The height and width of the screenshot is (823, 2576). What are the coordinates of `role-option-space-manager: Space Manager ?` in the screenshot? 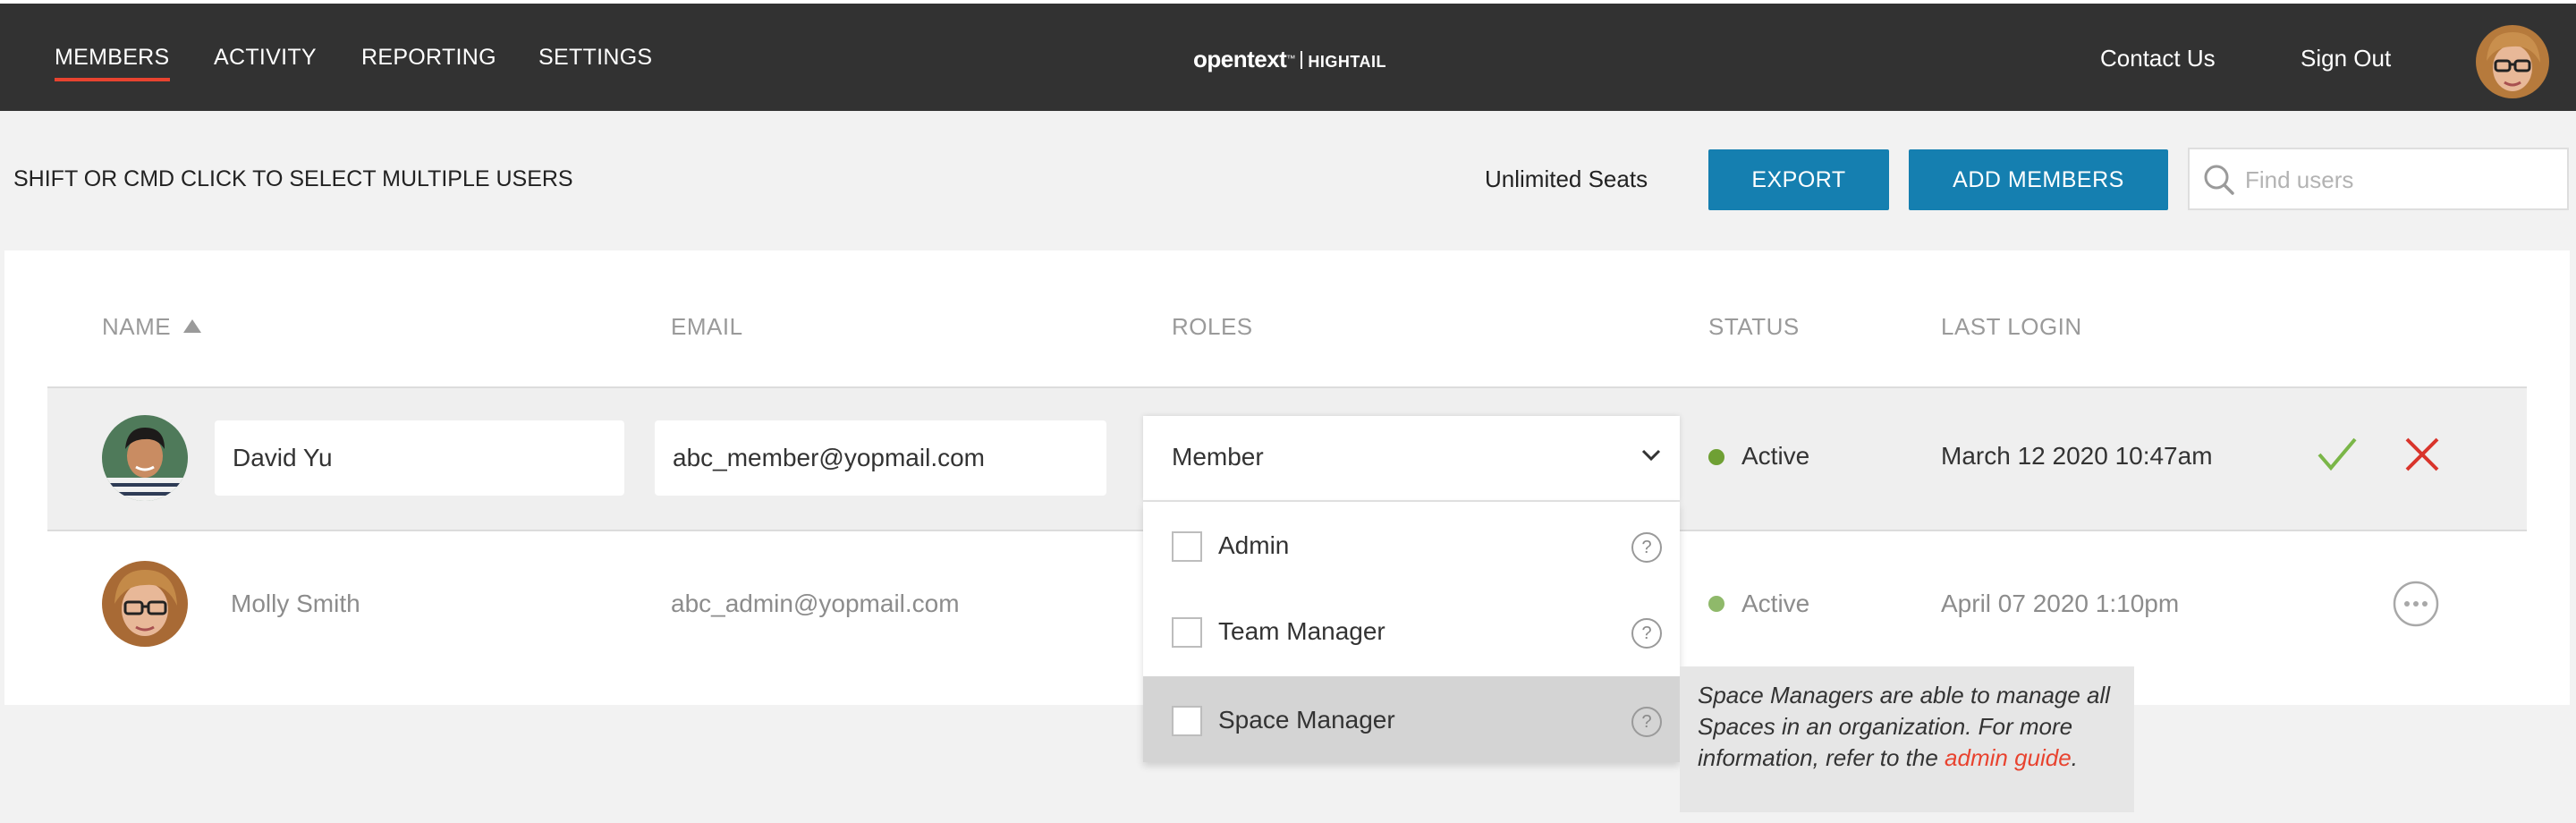 It's located at (1411, 719).